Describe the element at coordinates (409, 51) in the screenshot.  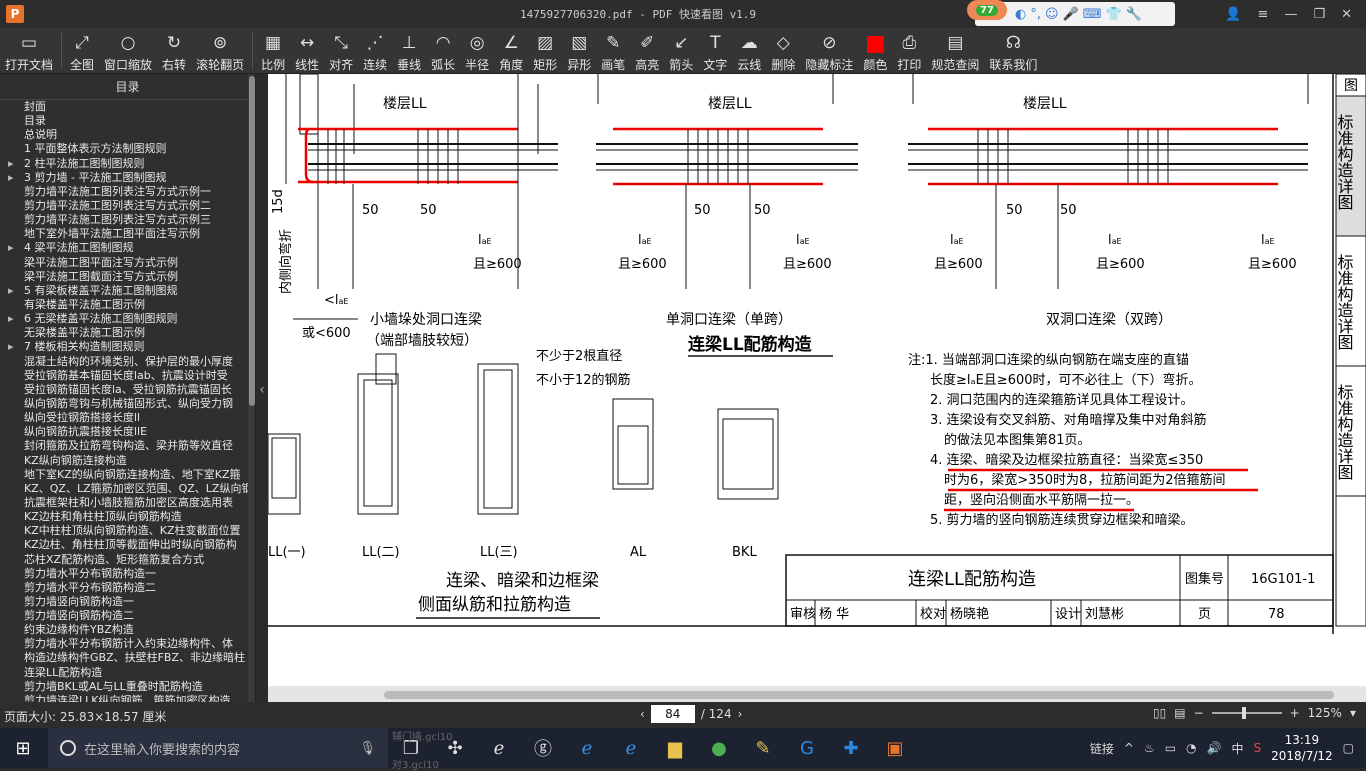
I see `toolbar-perp-button: ⊥垂线` at that location.